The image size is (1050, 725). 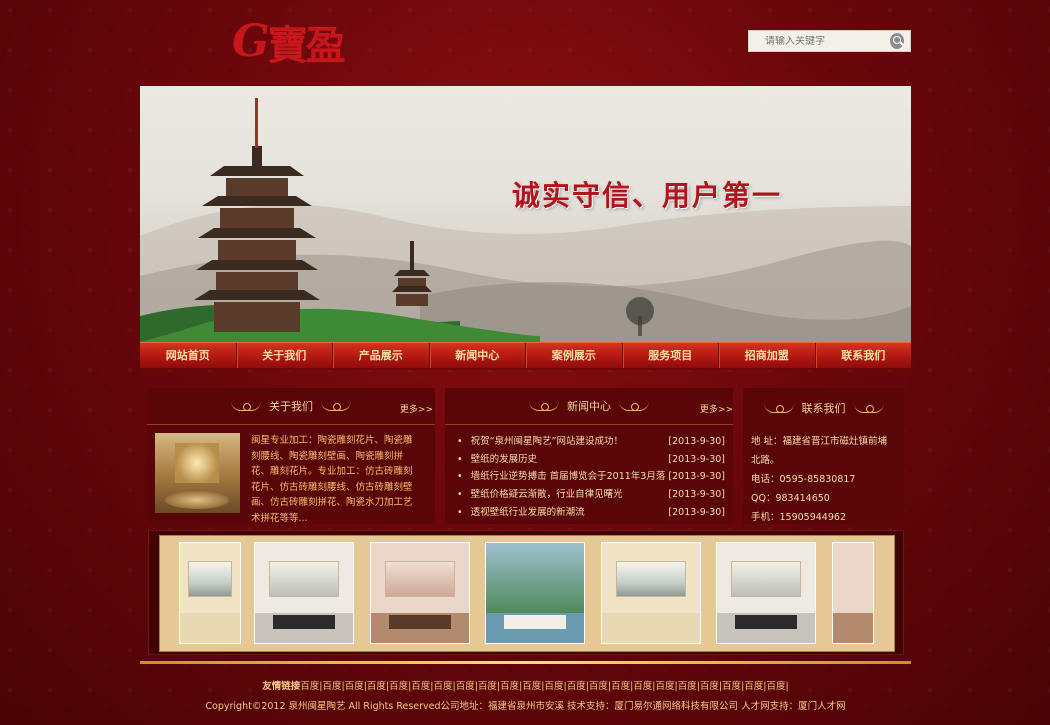 What do you see at coordinates (790, 498) in the screenshot?
I see `contact-qq: QQ：983414650` at bounding box center [790, 498].